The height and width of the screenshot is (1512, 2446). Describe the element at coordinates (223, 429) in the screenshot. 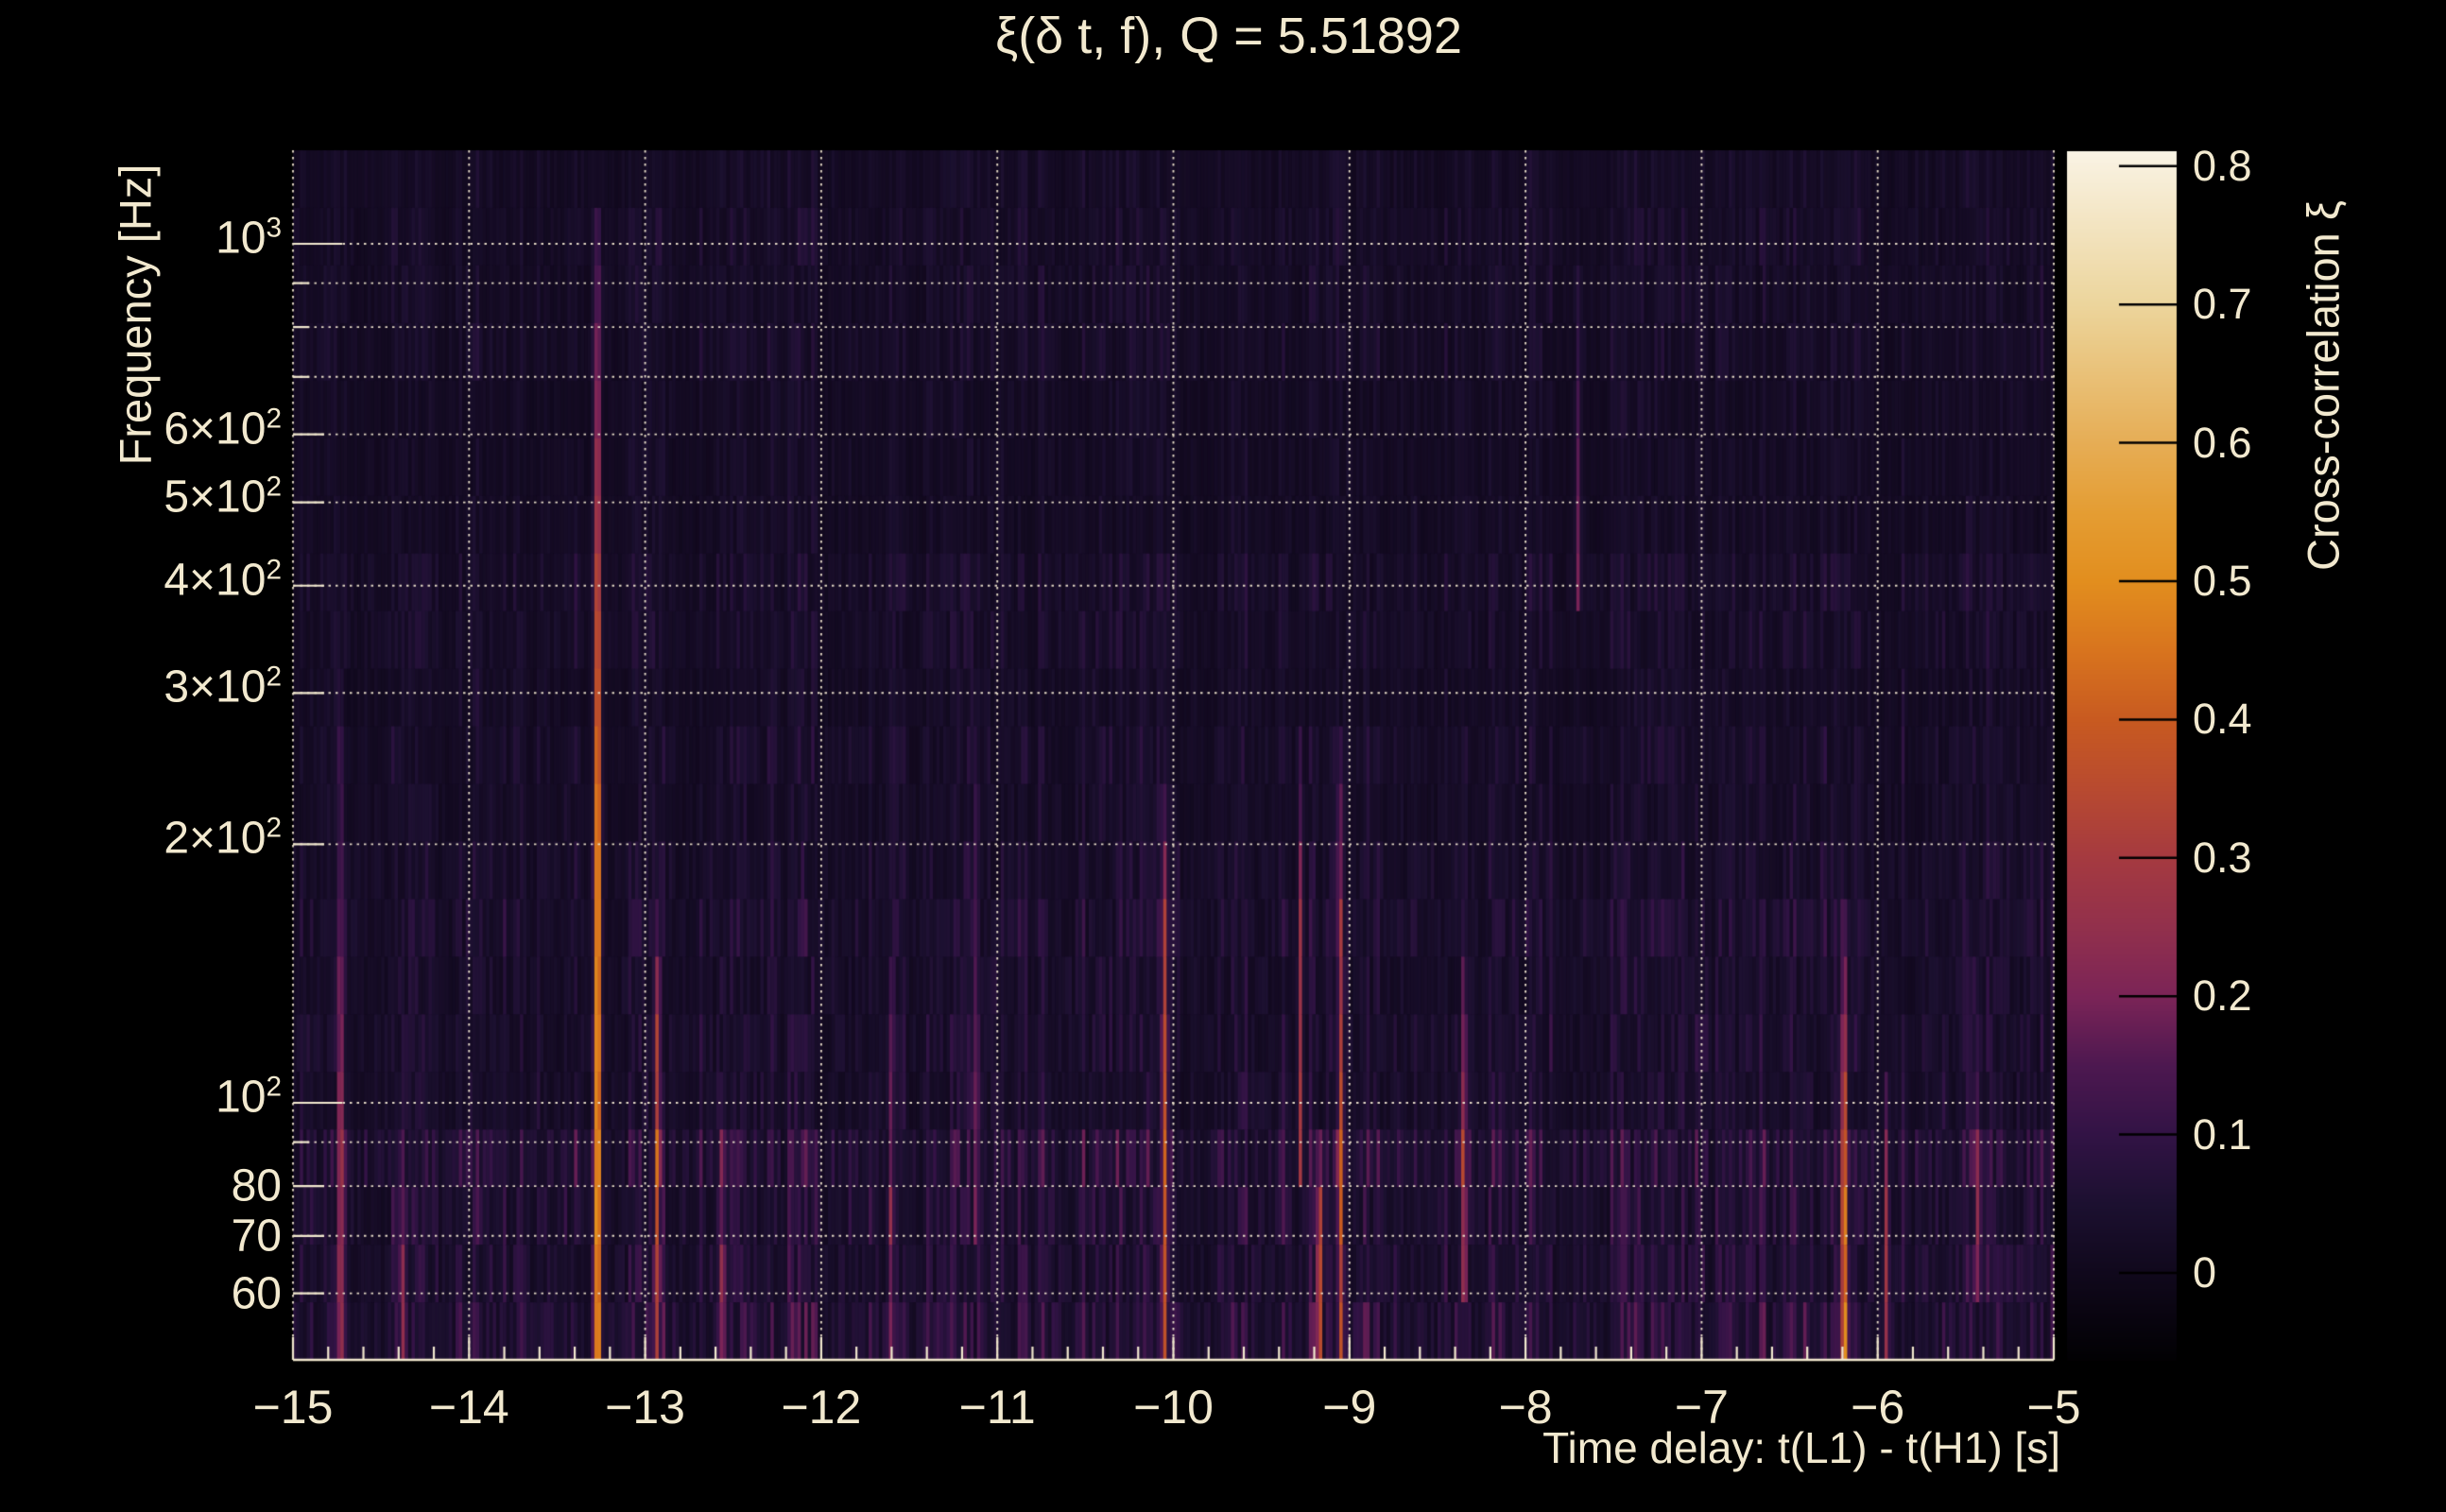

I see `y-tick-label: 6×102` at that location.